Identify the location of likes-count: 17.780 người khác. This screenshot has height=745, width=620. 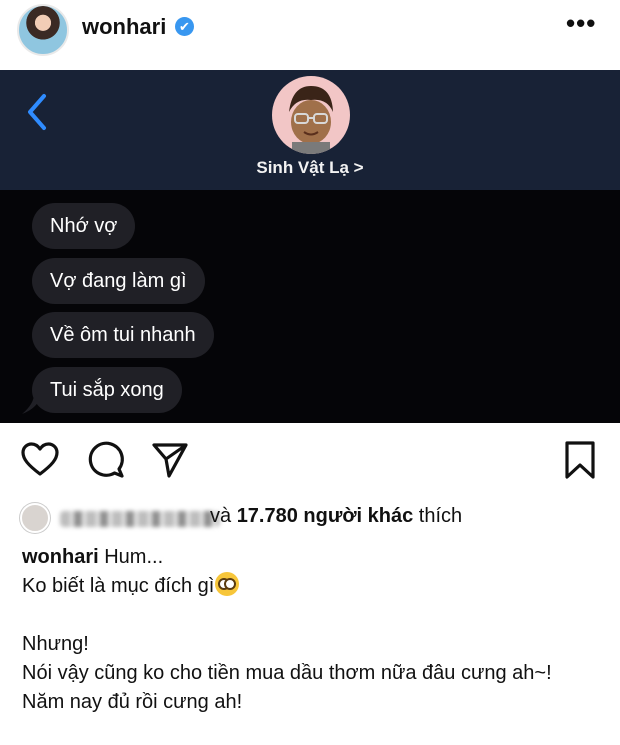
(325, 516).